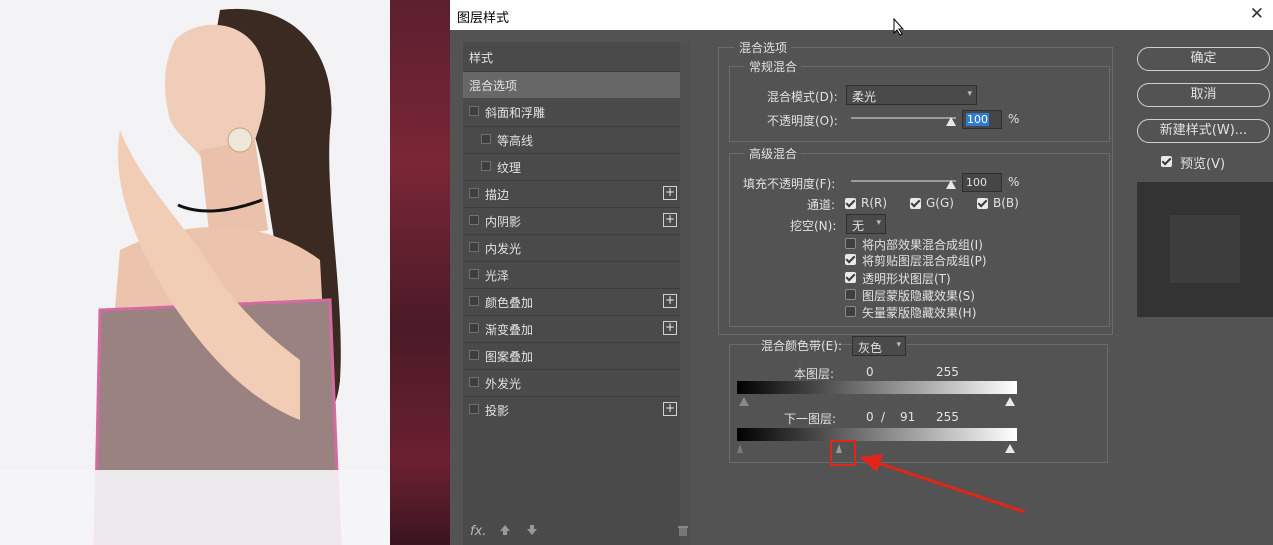  What do you see at coordinates (915, 203) in the screenshot?
I see `channel-g-checkbox` at bounding box center [915, 203].